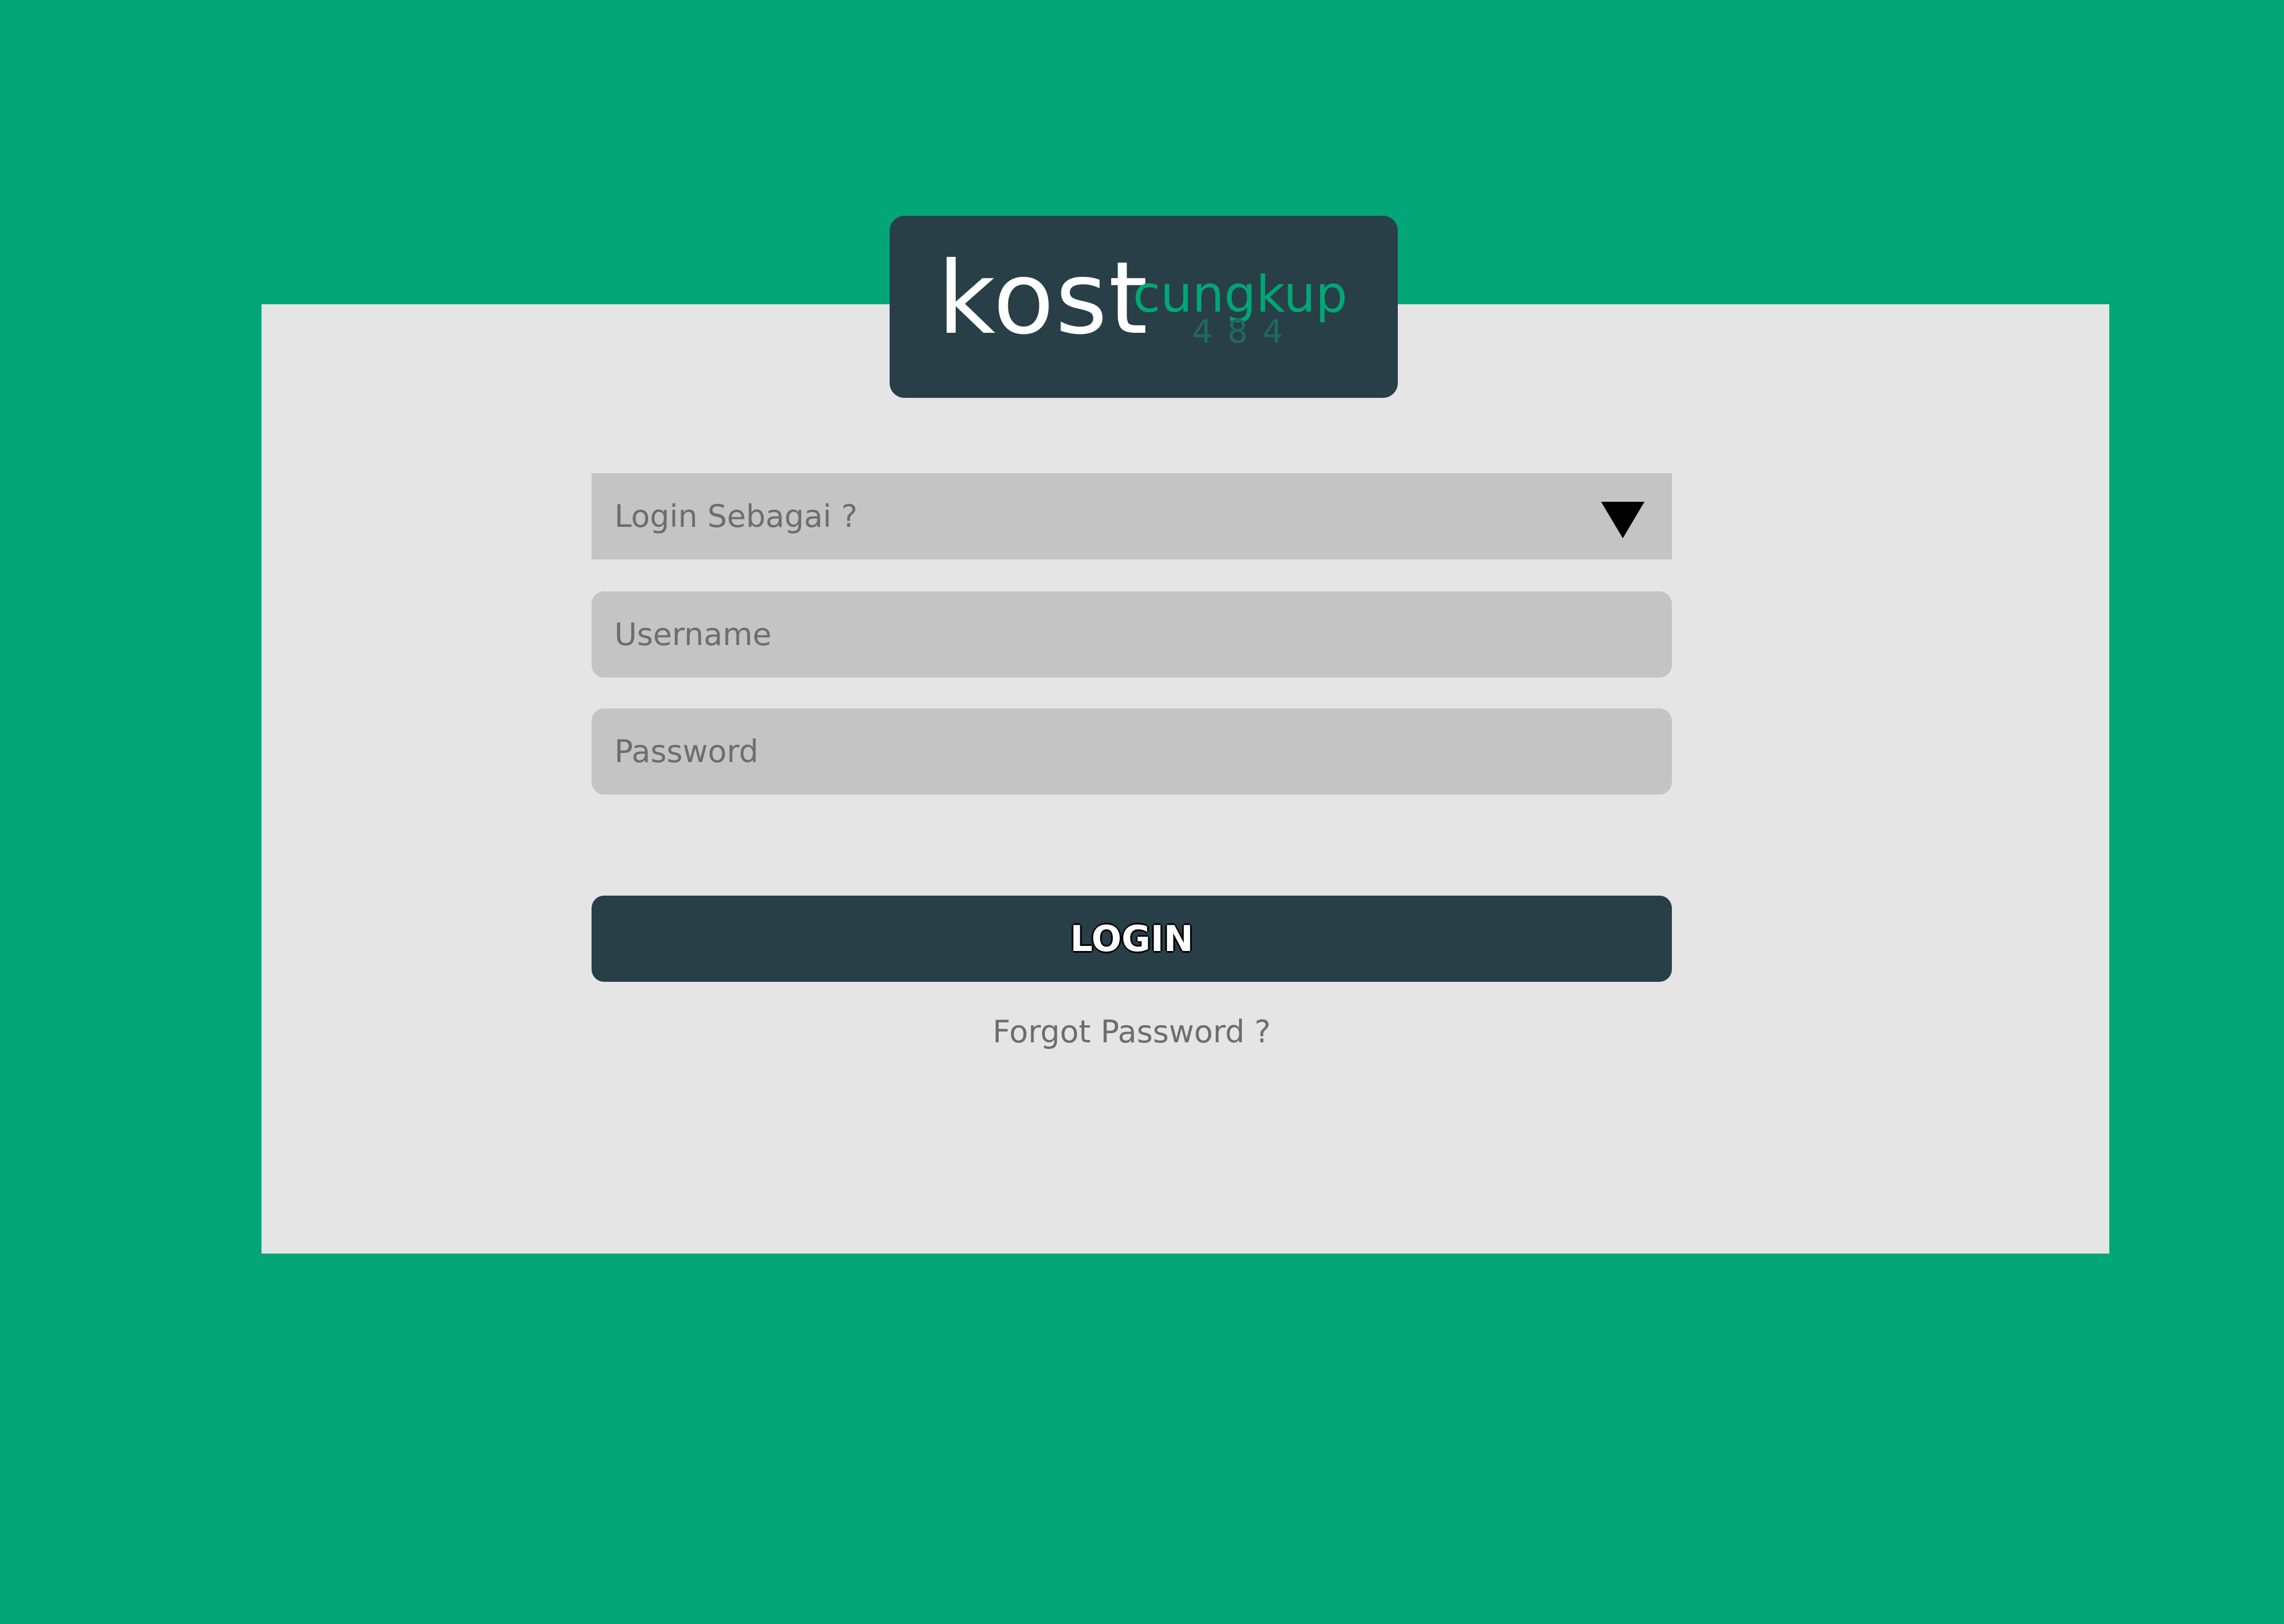 This screenshot has width=2284, height=1624. Describe the element at coordinates (1132, 635) in the screenshot. I see `username-input: Username` at that location.